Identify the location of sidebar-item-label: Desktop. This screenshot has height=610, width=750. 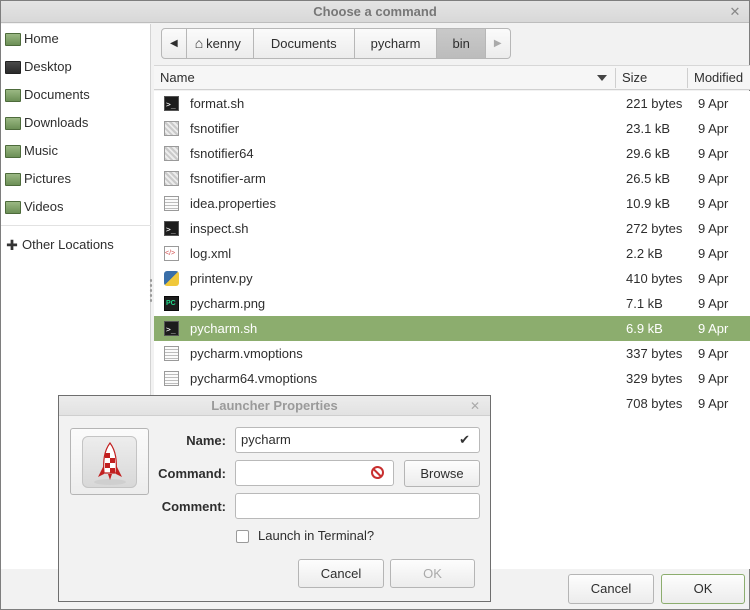
(48, 66).